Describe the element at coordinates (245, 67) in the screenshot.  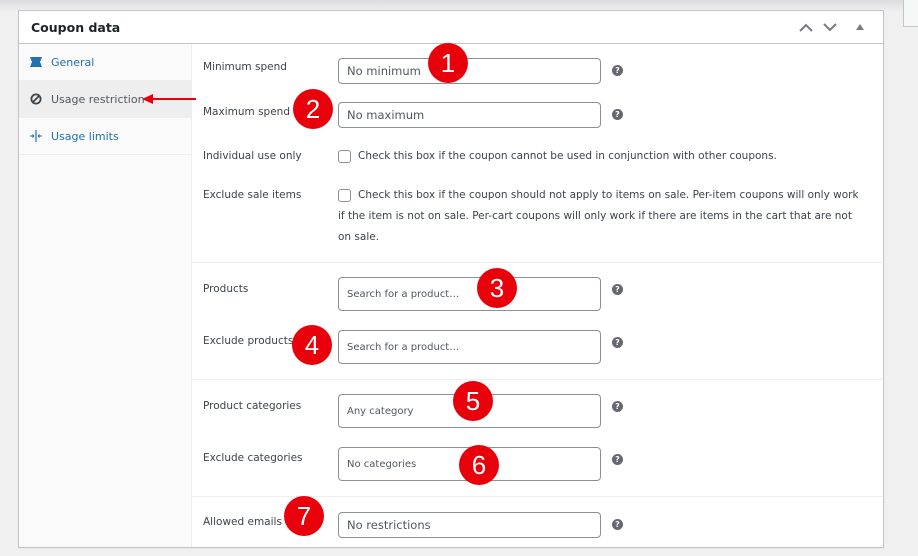
I see `minimum-spend-label: Minimum spend` at that location.